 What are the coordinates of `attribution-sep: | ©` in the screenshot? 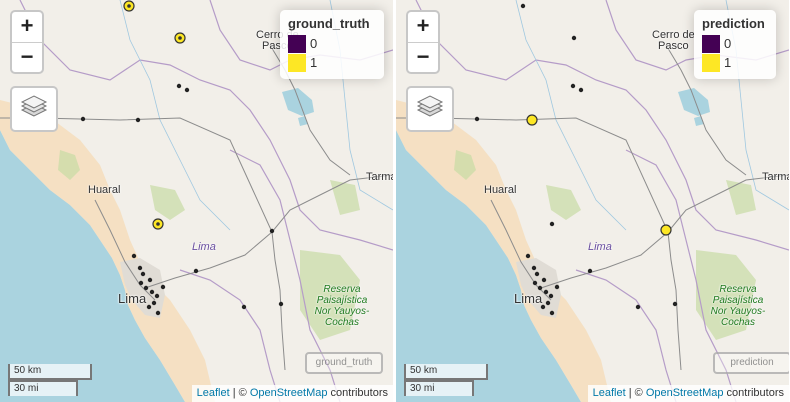 It's located at (635, 393).